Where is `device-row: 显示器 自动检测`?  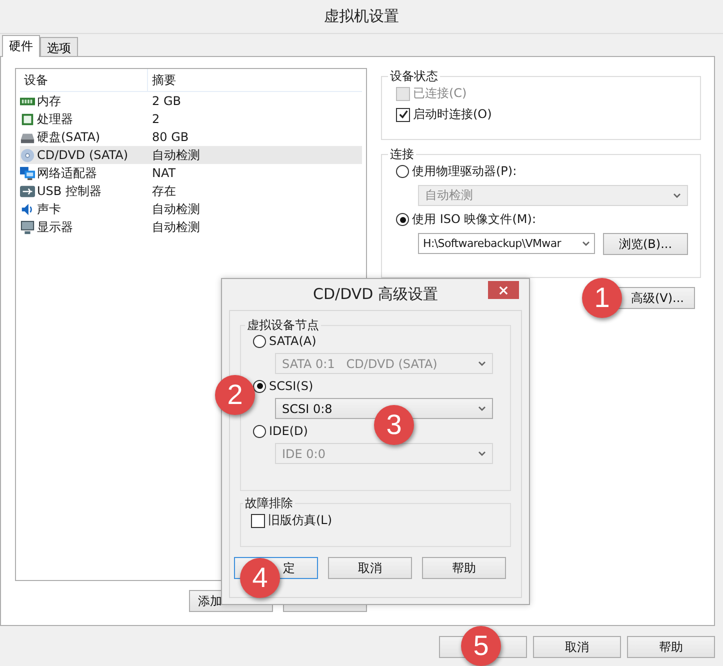
device-row: 显示器 自动检测 is located at coordinates (191, 227).